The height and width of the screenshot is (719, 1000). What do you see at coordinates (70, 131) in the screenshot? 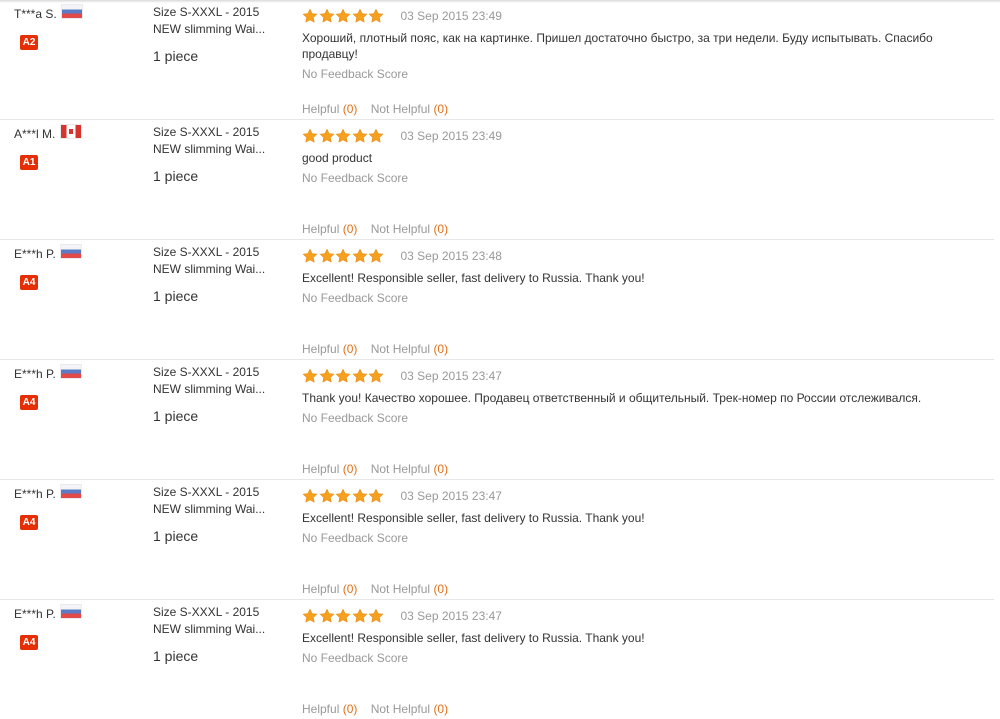
I see `canada-flag-icon` at bounding box center [70, 131].